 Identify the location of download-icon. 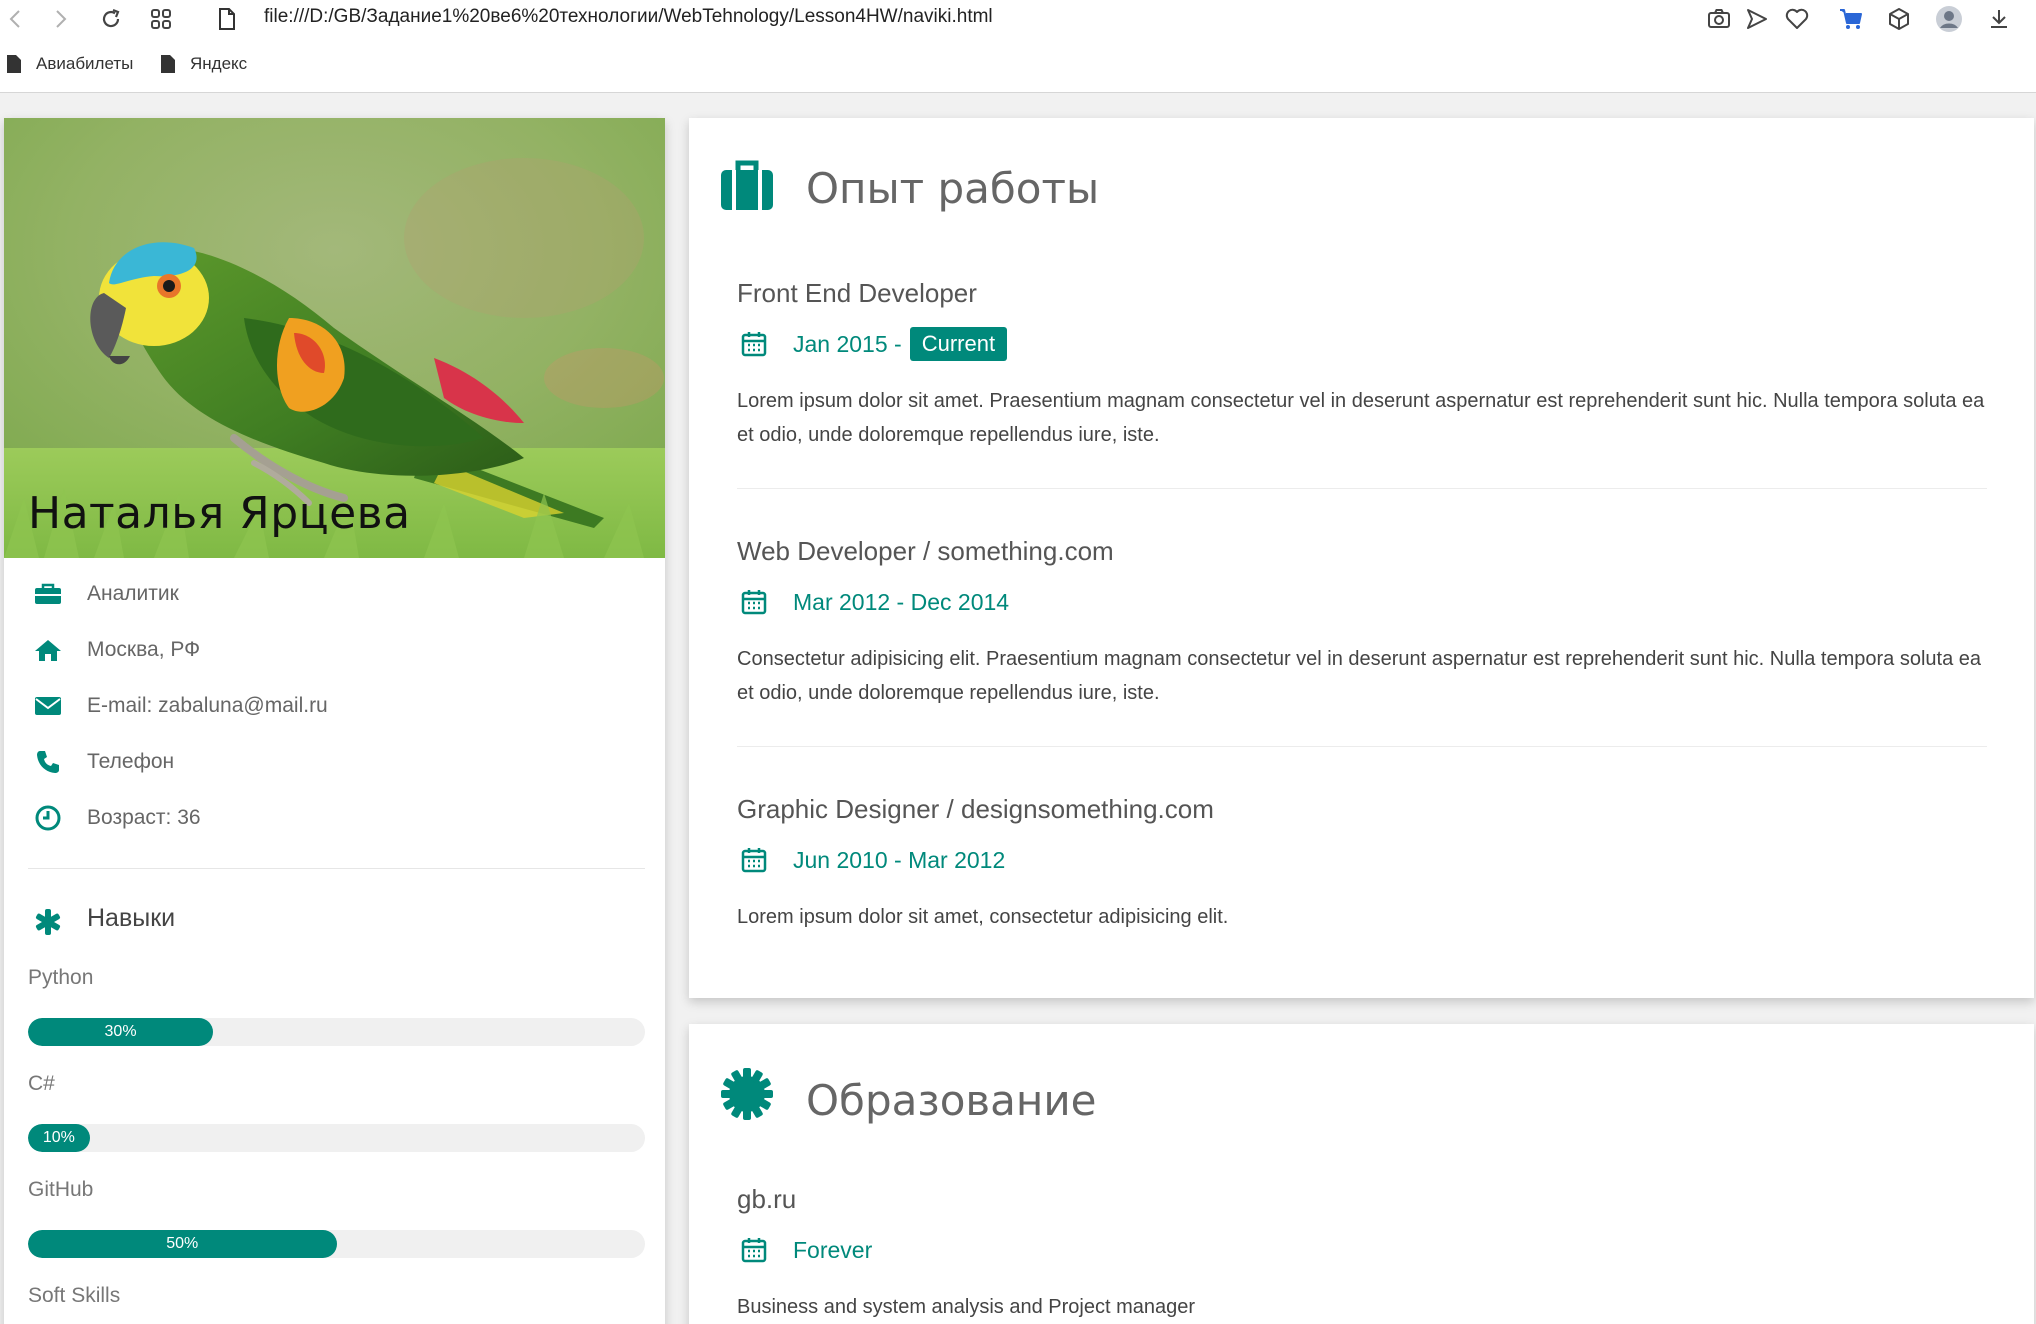
(1999, 19).